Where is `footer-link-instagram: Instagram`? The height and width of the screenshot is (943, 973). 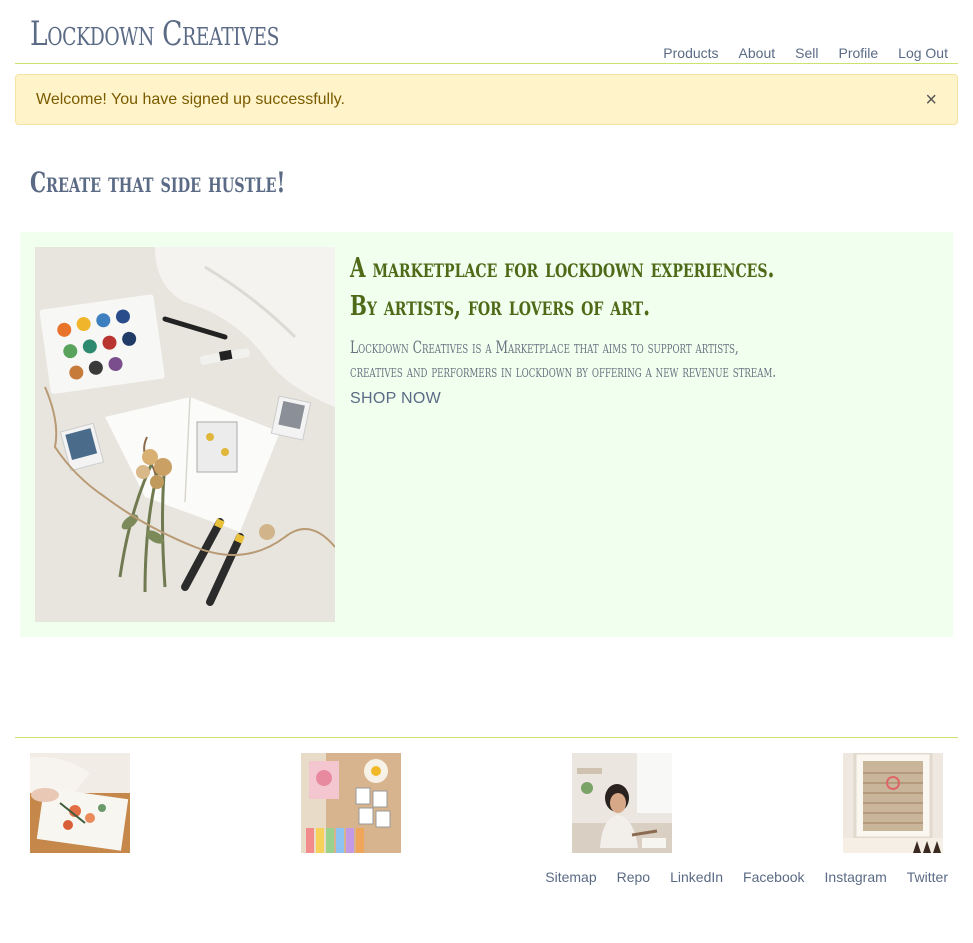
footer-link-instagram: Instagram is located at coordinates (856, 877).